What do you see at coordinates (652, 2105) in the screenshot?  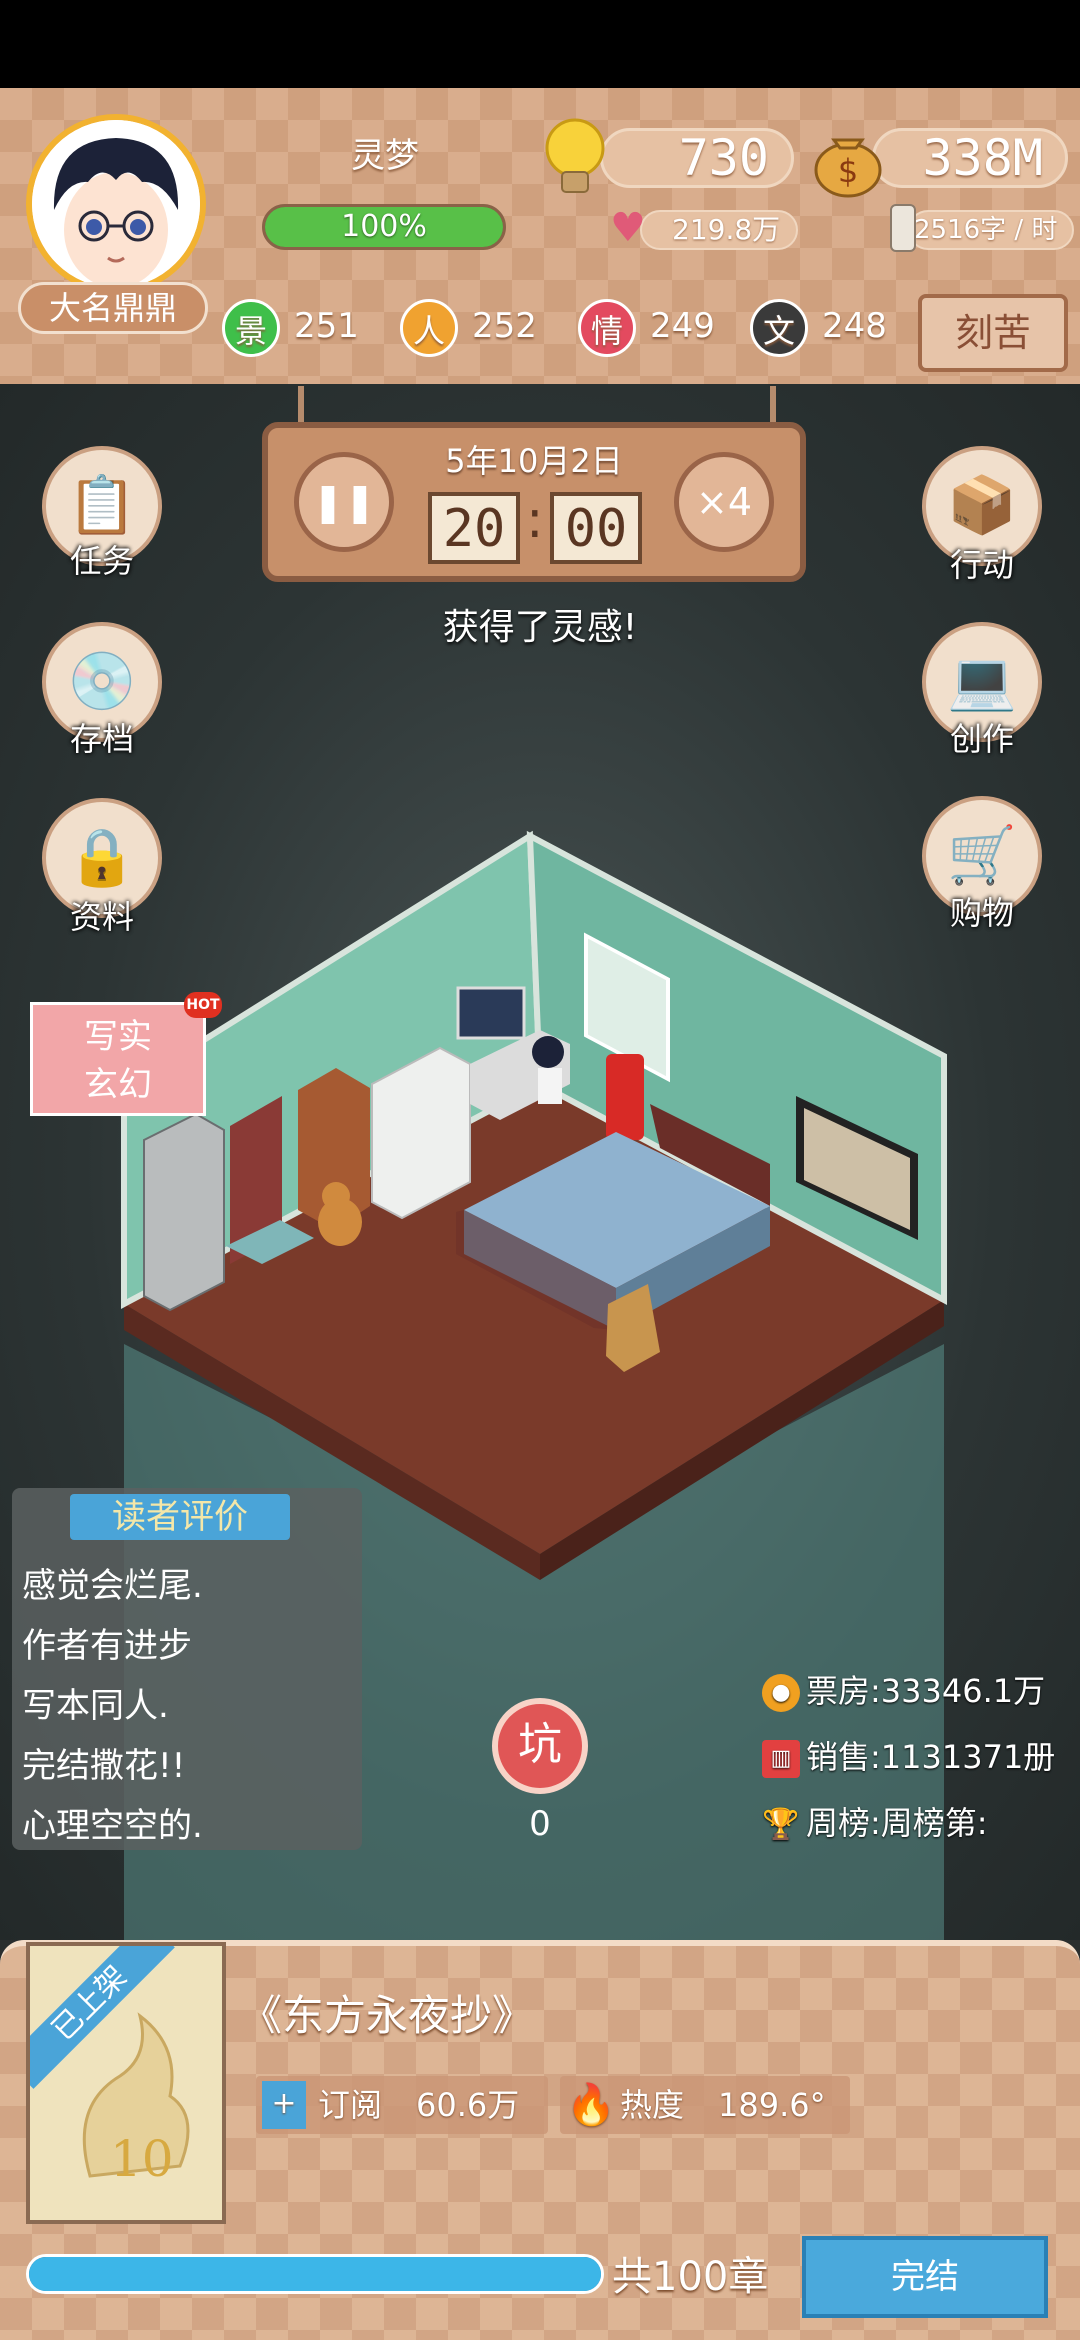 I see `heat-label: 热度` at bounding box center [652, 2105].